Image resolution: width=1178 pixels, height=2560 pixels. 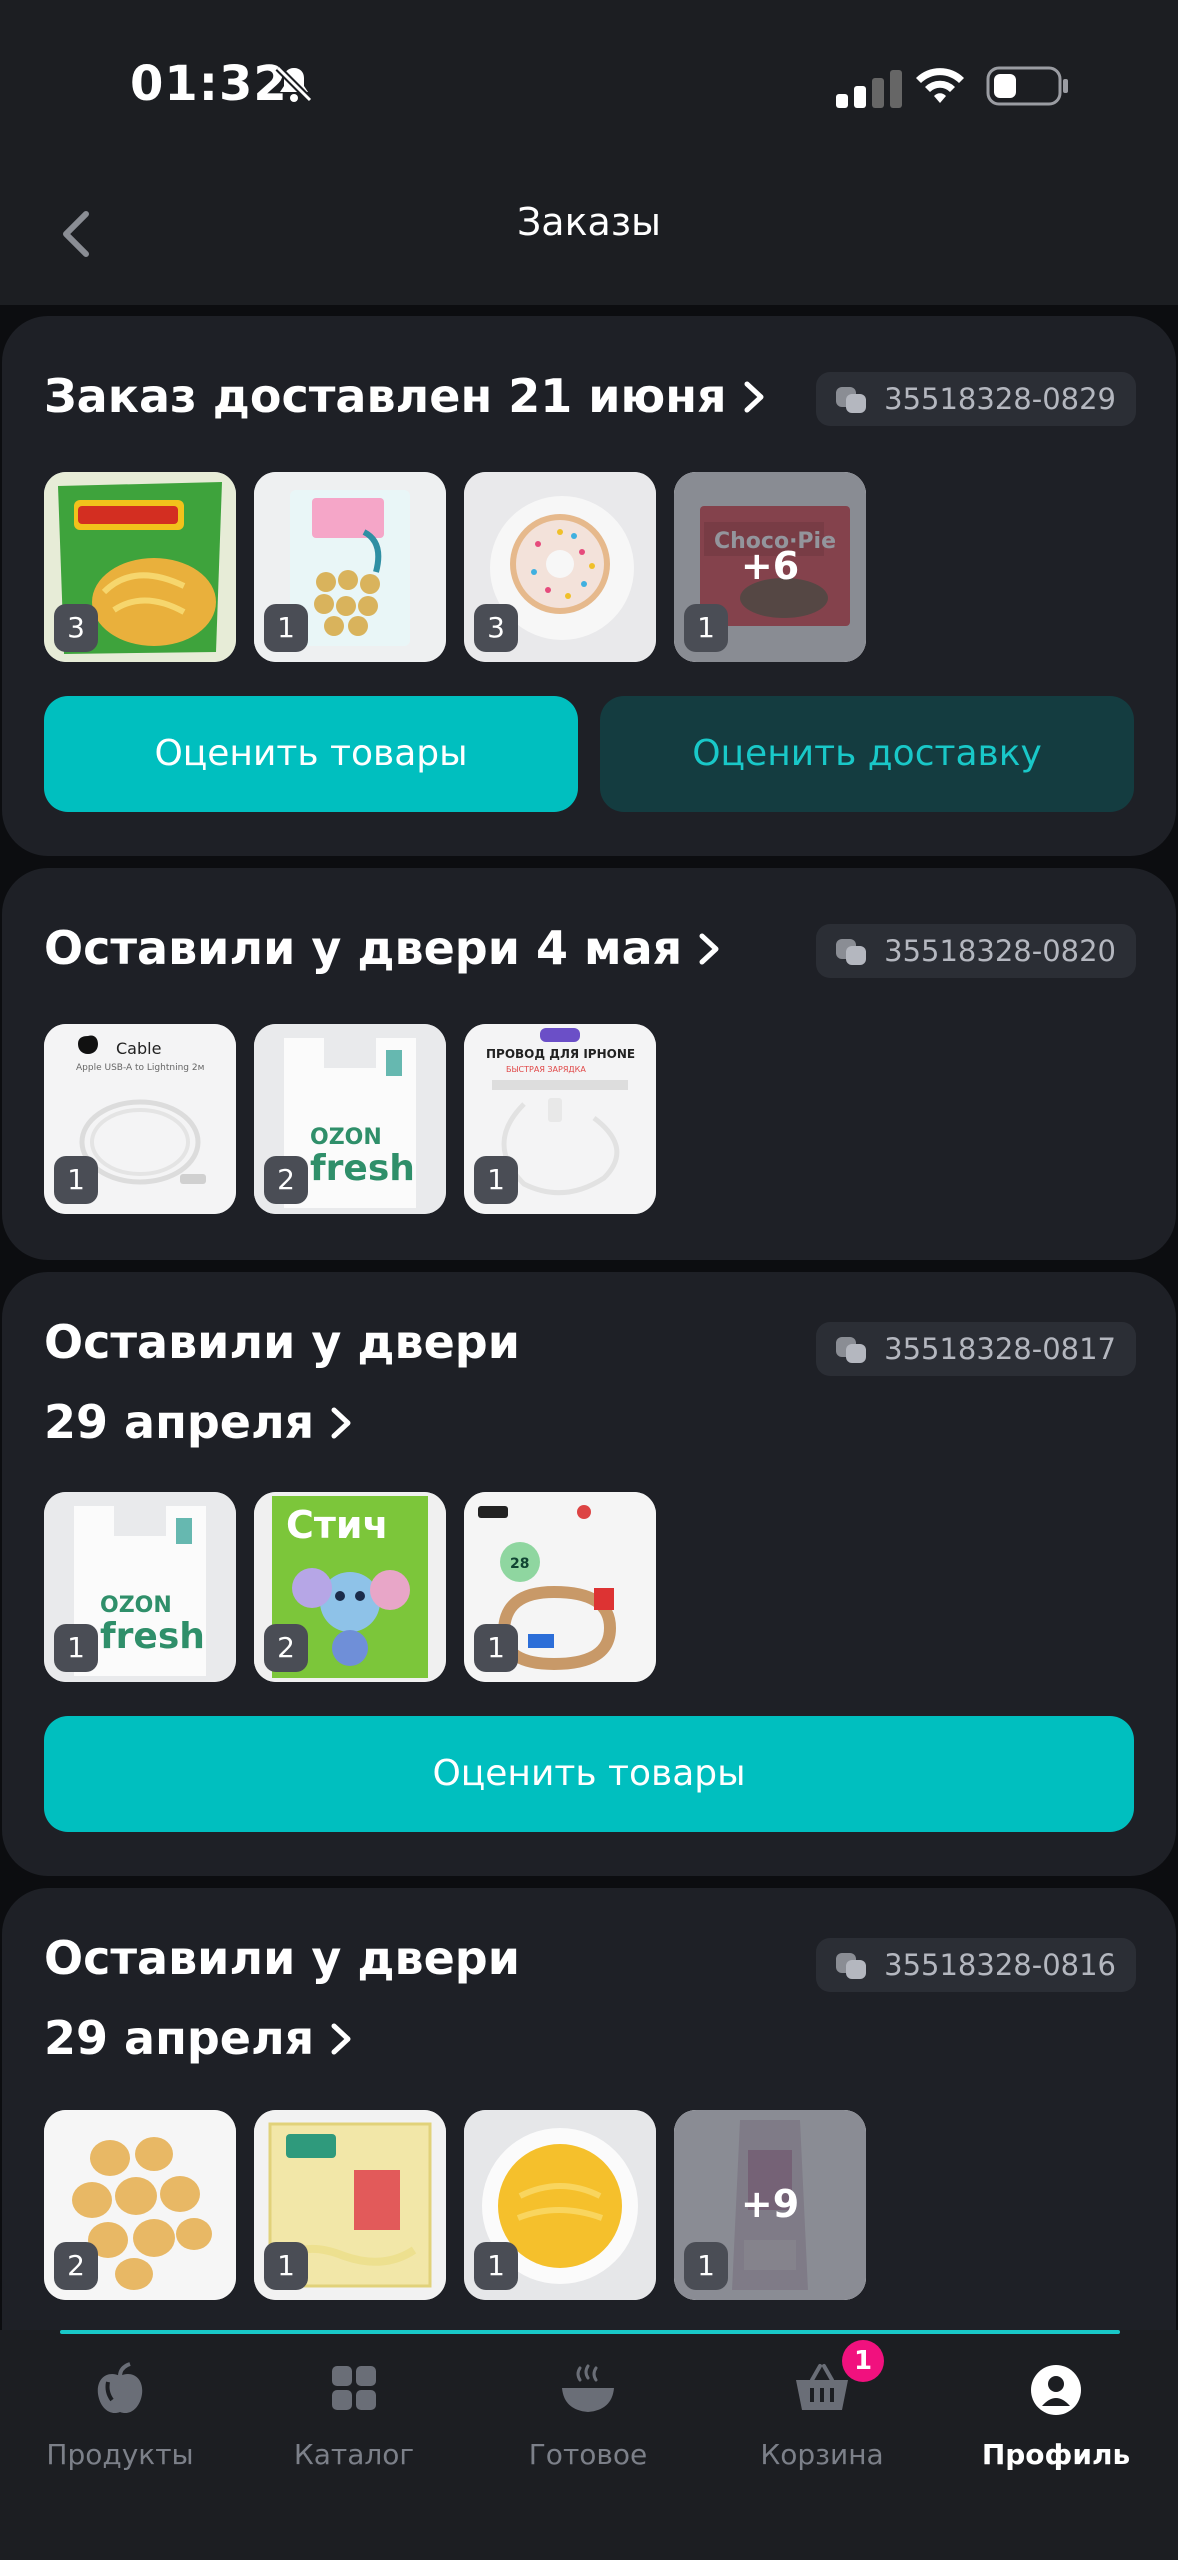 I want to click on item-thumb: 2, so click(x=140, y=2205).